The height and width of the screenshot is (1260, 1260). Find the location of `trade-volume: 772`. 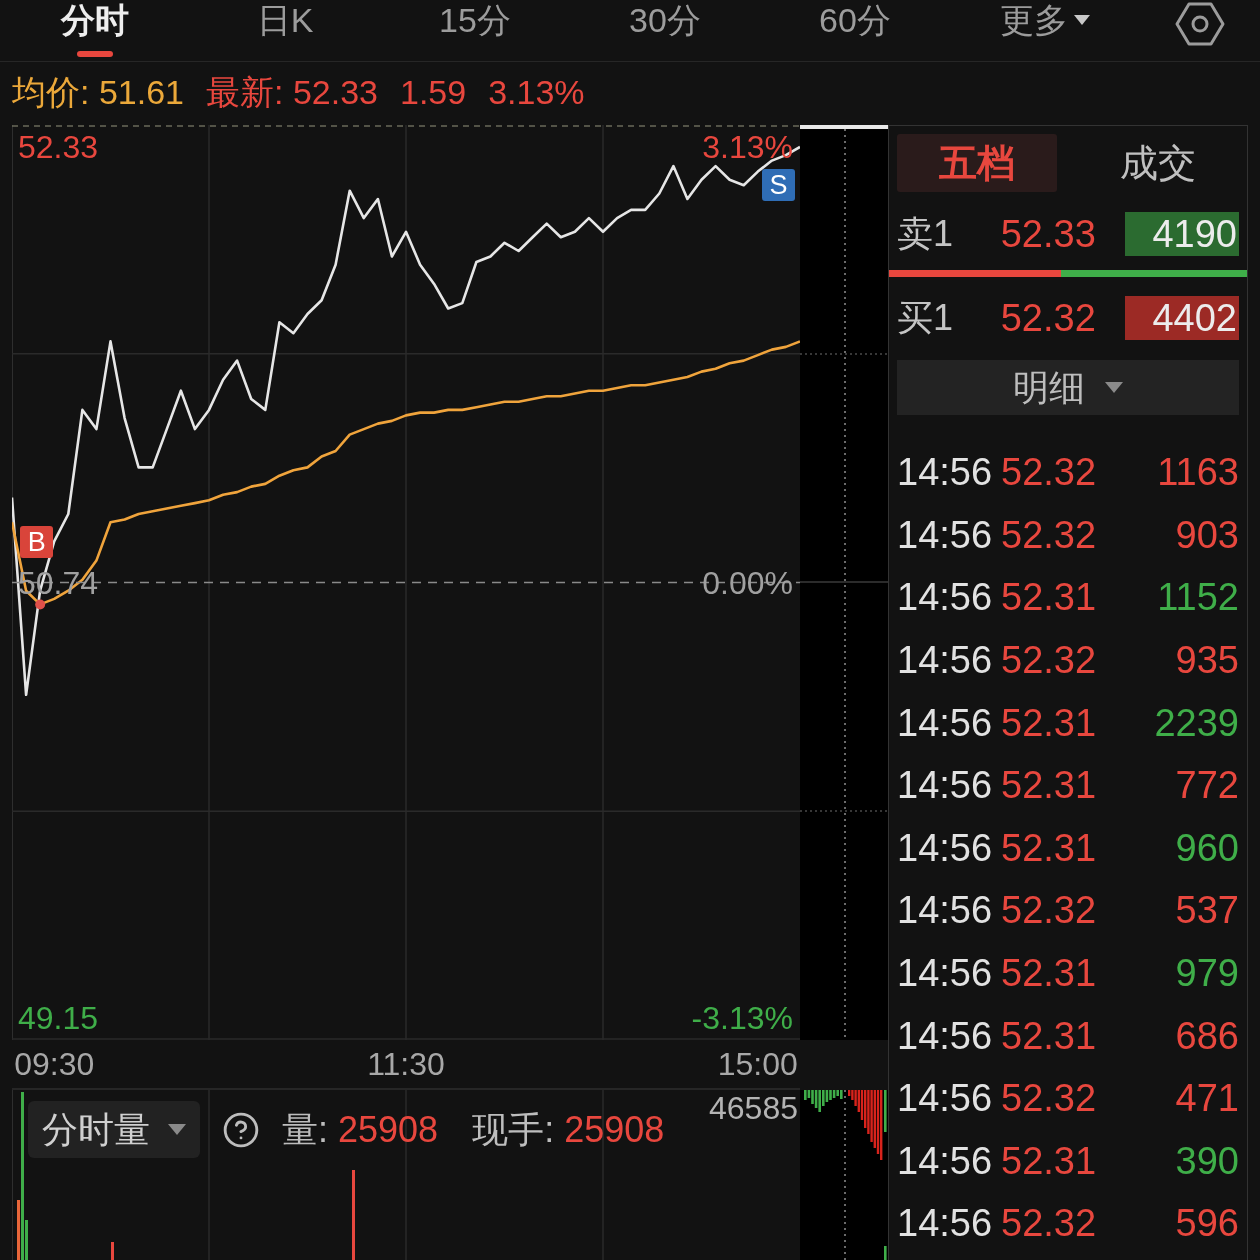

trade-volume: 772 is located at coordinates (1207, 785).